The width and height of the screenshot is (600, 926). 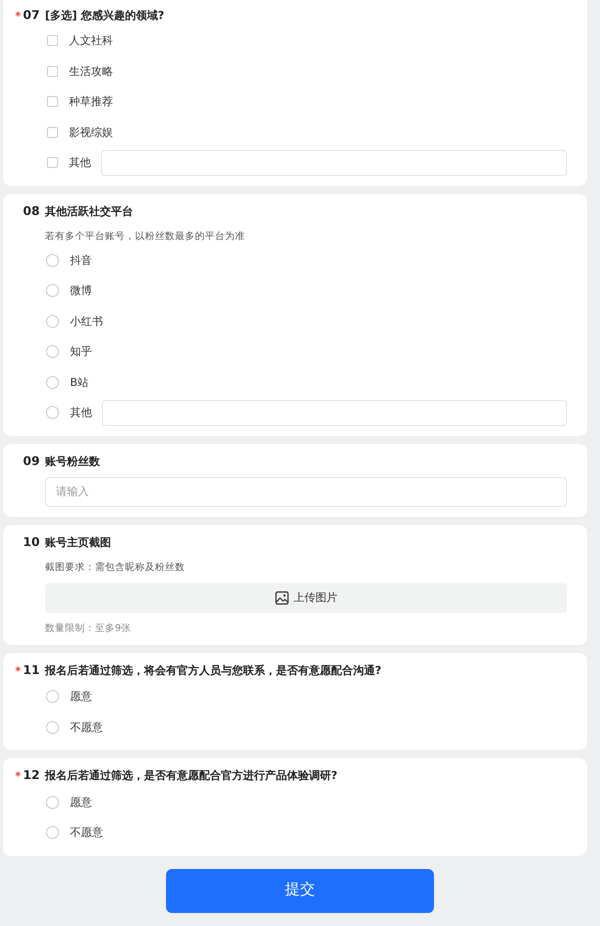 I want to click on question-title: 报名后若通过筛选，是否有意愿配合官方进行产品体验调研?, so click(x=191, y=775).